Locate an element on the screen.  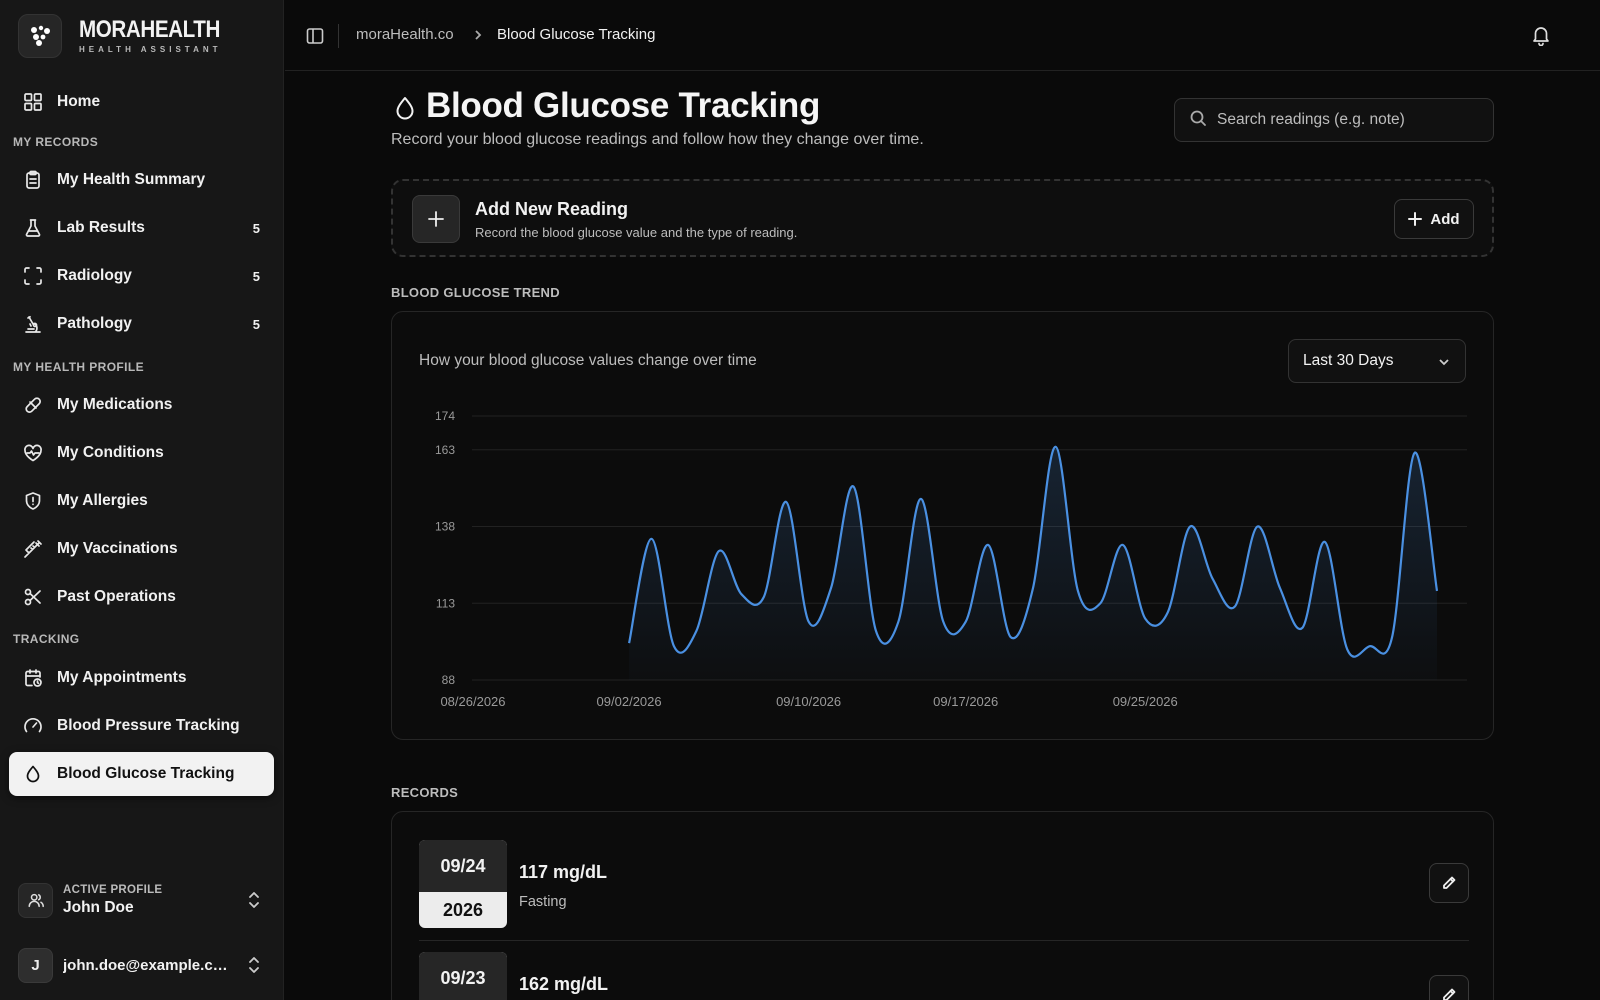
records-section-label: RECORDS is located at coordinates (425, 792).